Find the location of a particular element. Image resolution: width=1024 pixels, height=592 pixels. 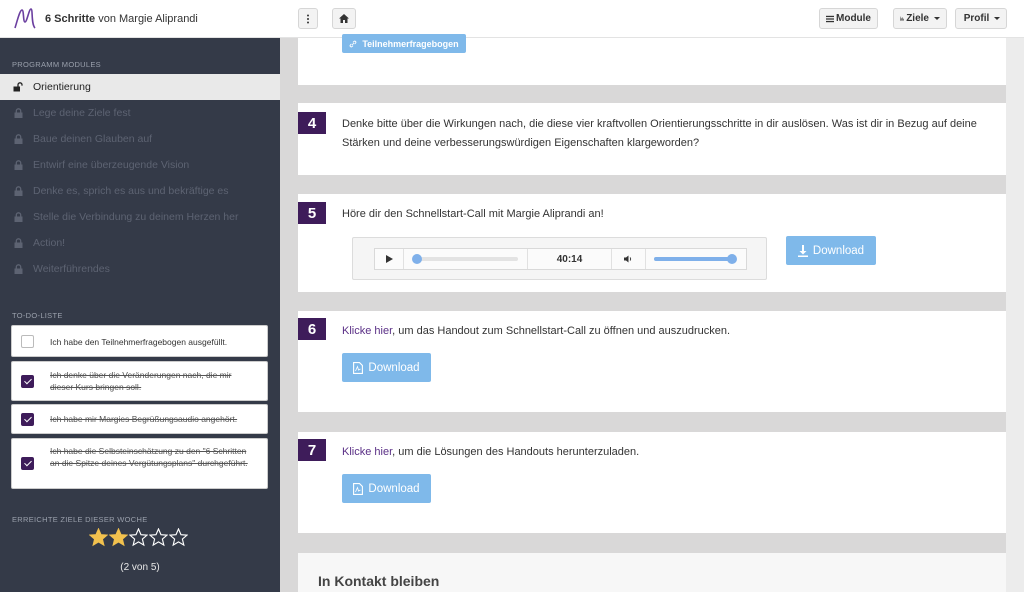

download-solutions-button: Download is located at coordinates (386, 488).